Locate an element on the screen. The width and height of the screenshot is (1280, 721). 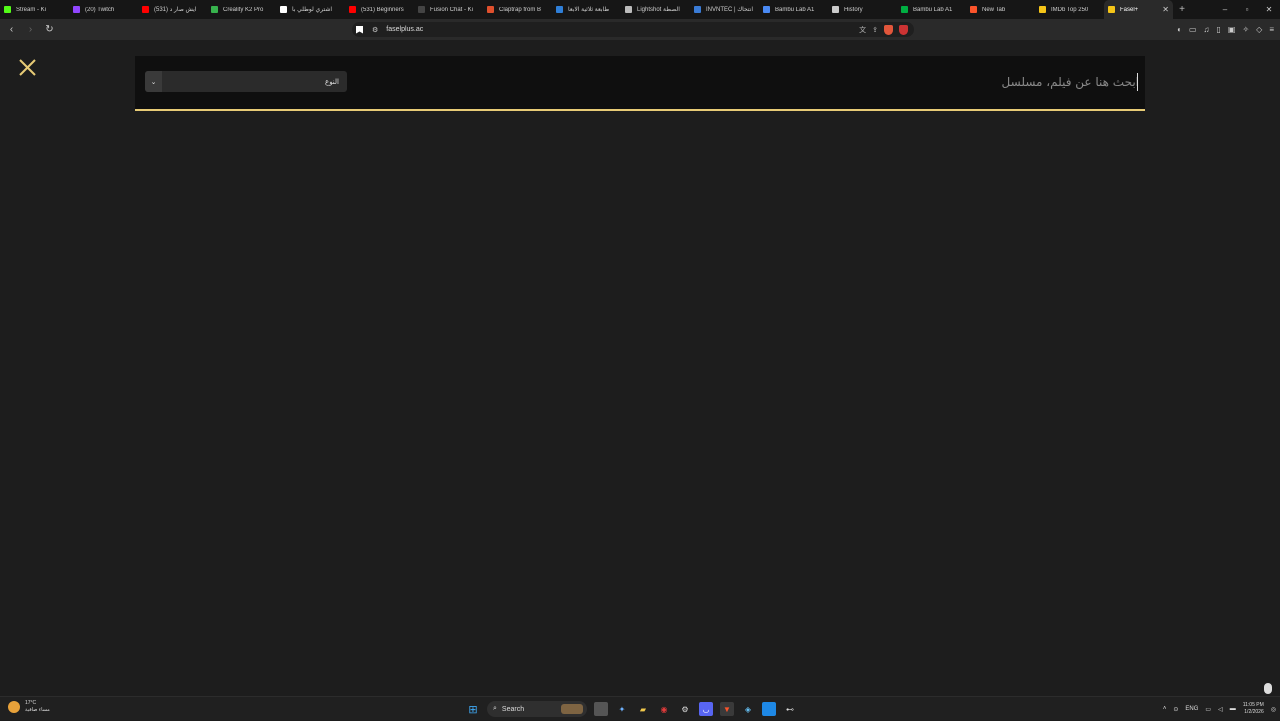
window-controls: – ▫ ✕ is located at coordinates (1247, 9).